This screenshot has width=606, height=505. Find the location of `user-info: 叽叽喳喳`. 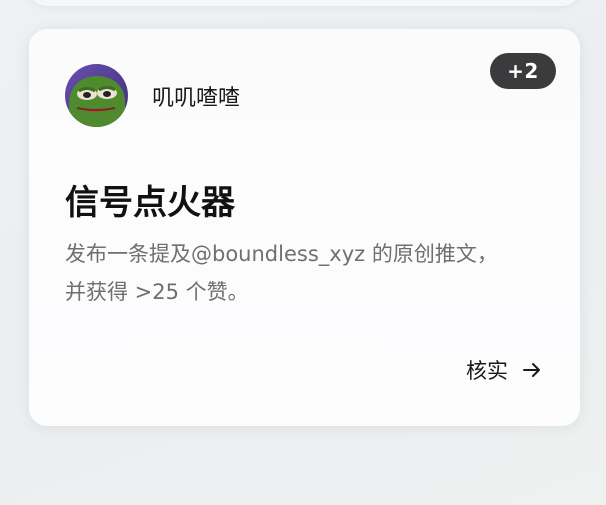

user-info: 叽叽喳喳 is located at coordinates (152, 95).